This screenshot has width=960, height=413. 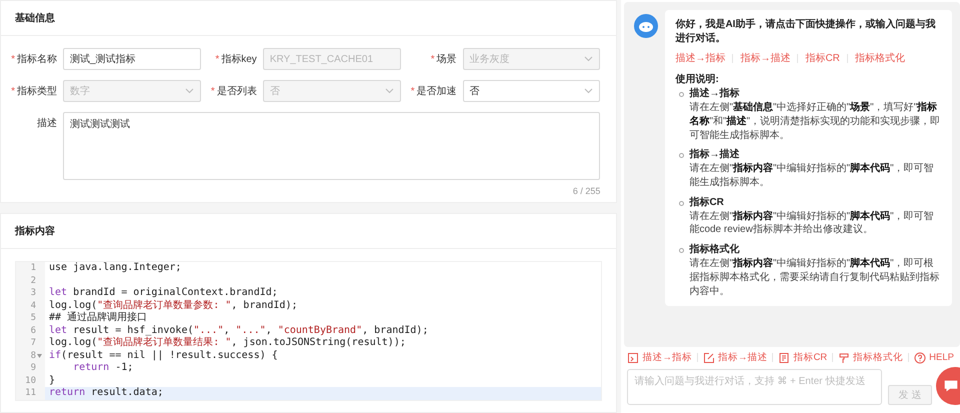 What do you see at coordinates (697, 80) in the screenshot?
I see `usage-title: 使用说明:` at bounding box center [697, 80].